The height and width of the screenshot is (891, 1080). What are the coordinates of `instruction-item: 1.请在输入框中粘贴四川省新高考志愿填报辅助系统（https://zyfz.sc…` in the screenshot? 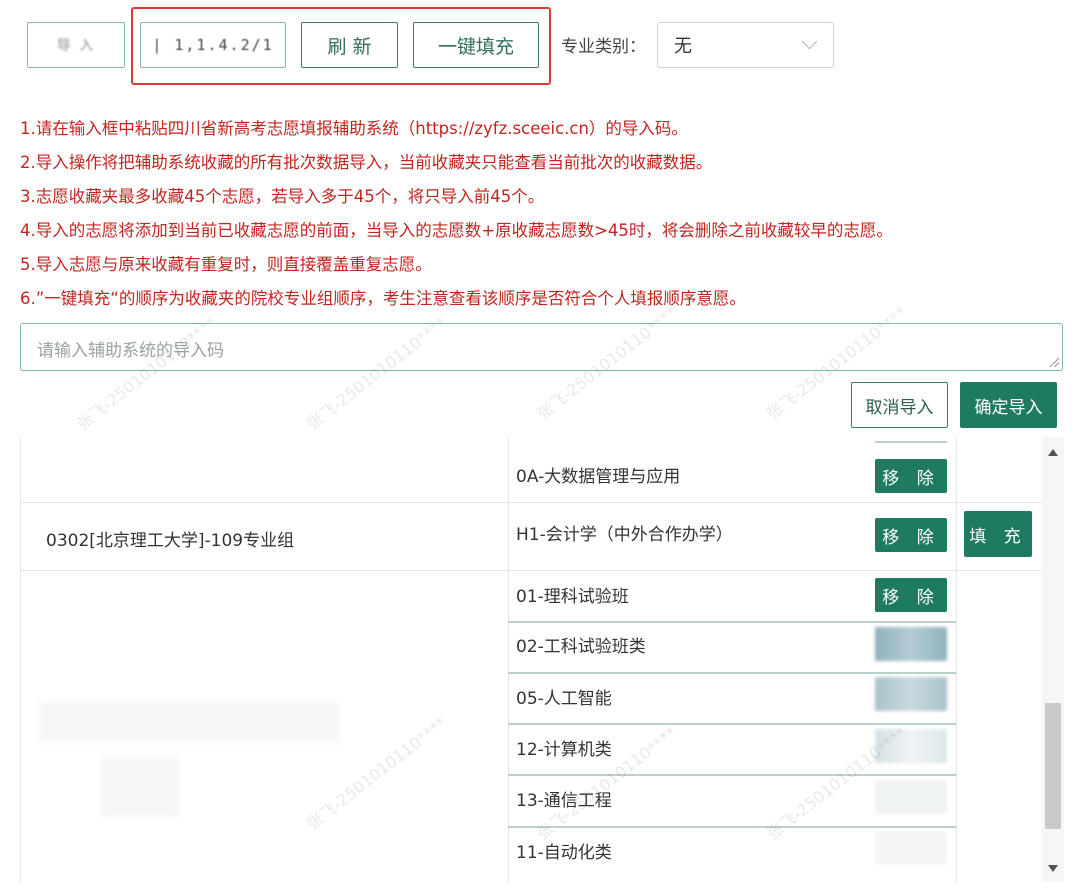 It's located at (354, 128).